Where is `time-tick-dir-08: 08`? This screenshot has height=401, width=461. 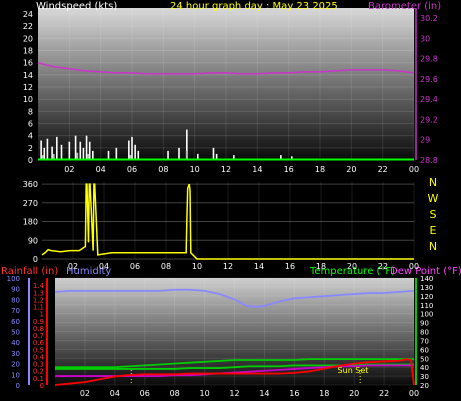
time-tick-dir-08: 08 is located at coordinates (166, 266).